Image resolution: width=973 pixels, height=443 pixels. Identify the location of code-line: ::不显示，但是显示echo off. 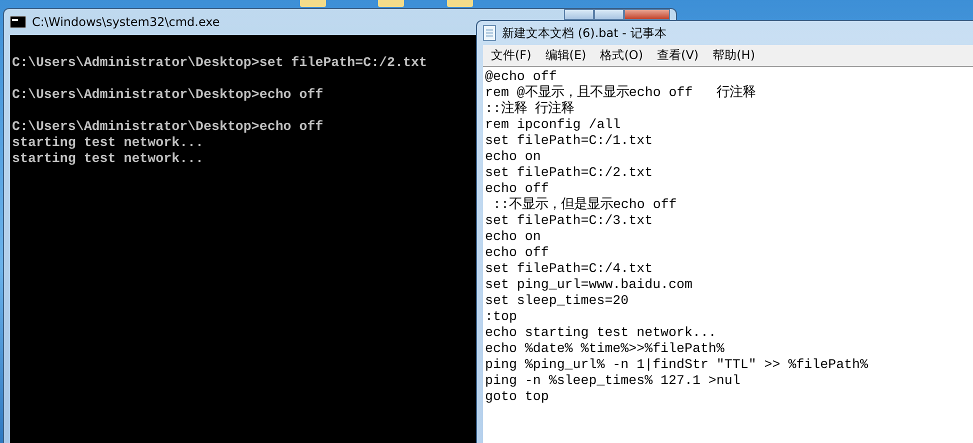
(584, 205).